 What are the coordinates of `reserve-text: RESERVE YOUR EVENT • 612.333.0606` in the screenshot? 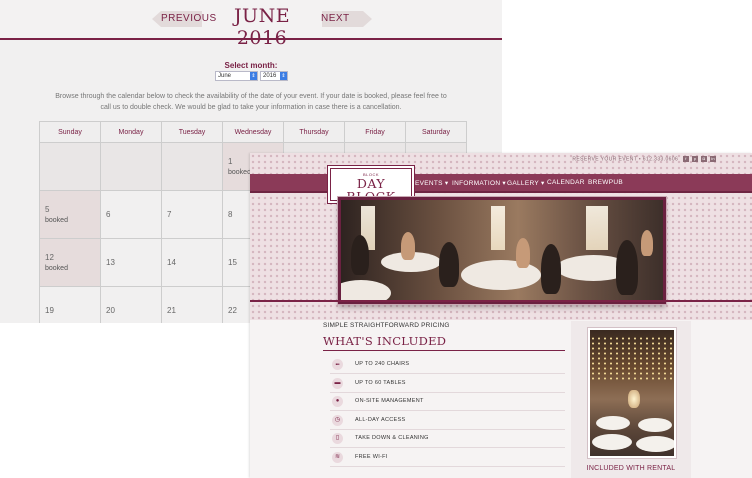 It's located at (625, 159).